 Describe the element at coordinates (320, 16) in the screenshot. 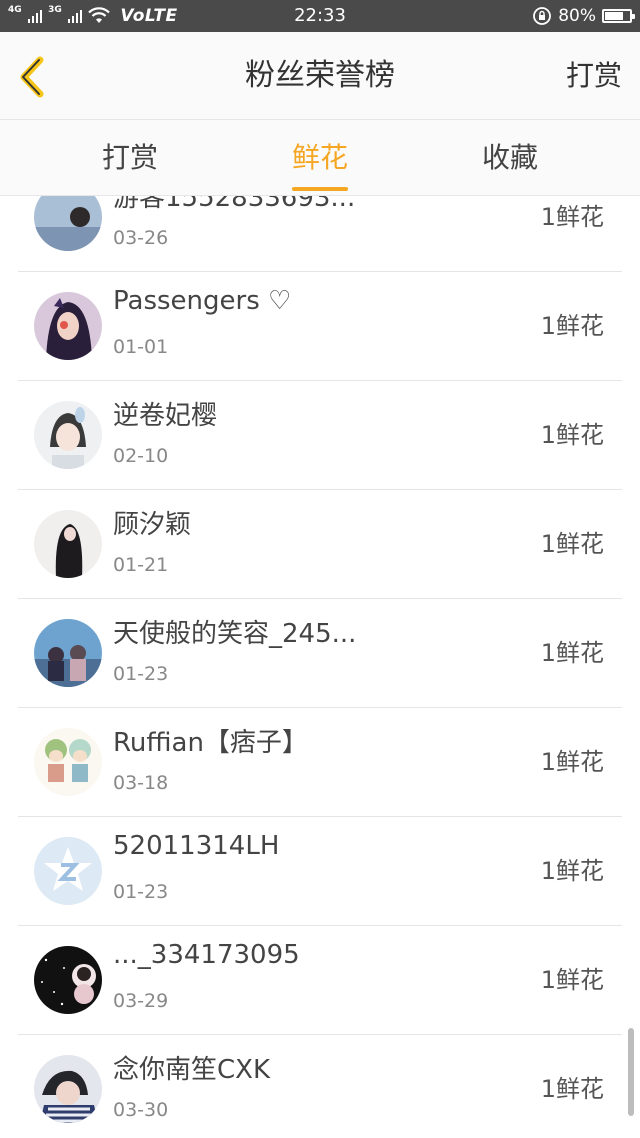

I see `status-bar: 4G 3G VoLTE 22:33 80%` at that location.